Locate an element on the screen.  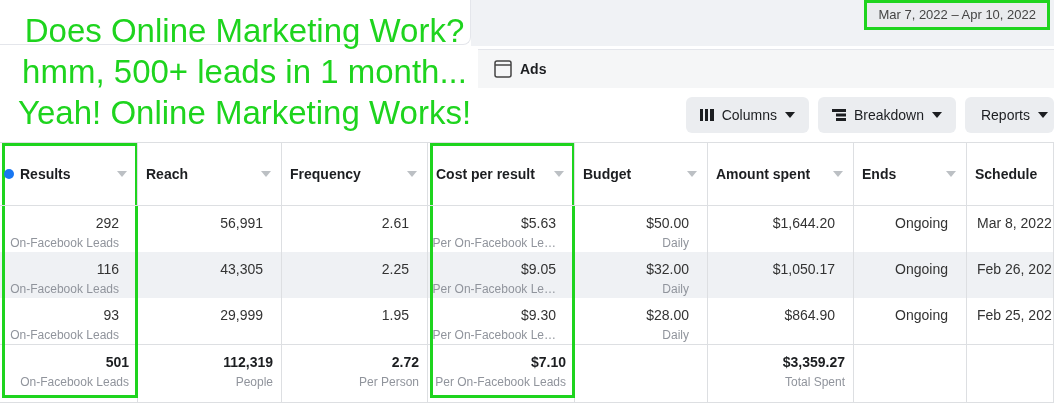
toolbar-button: Reports is located at coordinates (1009, 115).